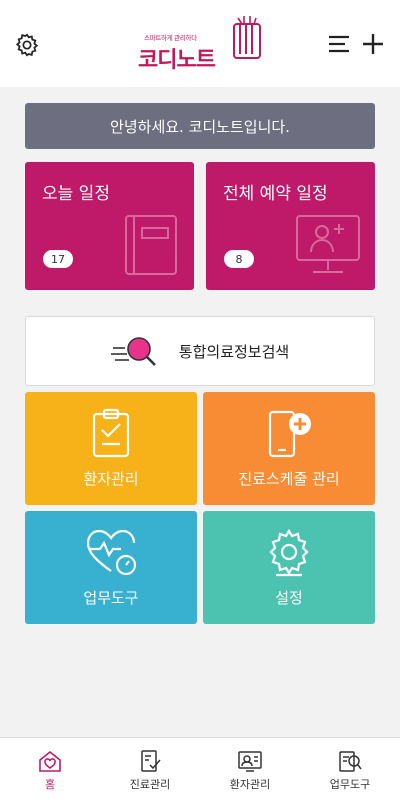 The width and height of the screenshot is (400, 799). What do you see at coordinates (76, 194) in the screenshot?
I see `today-schedule-title: 오늘 일정` at bounding box center [76, 194].